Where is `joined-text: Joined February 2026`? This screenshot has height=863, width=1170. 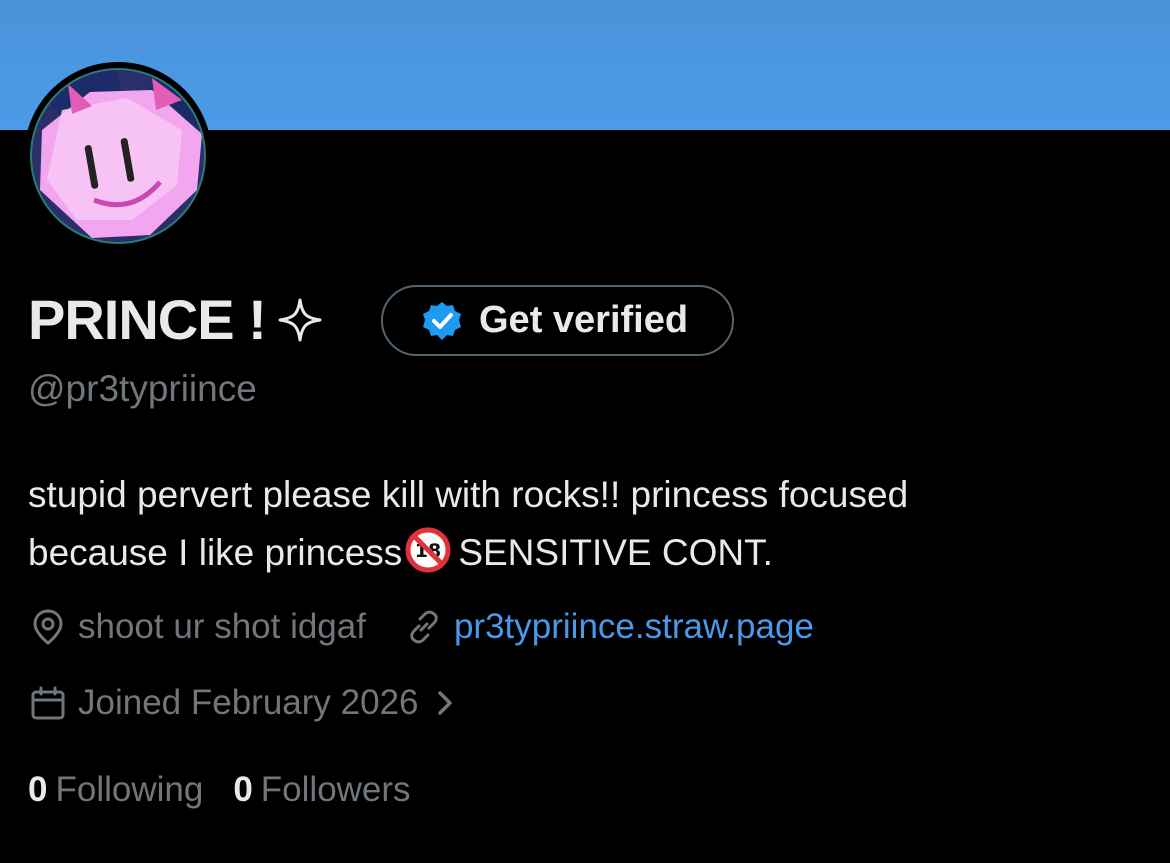
joined-text: Joined February 2026 is located at coordinates (248, 702).